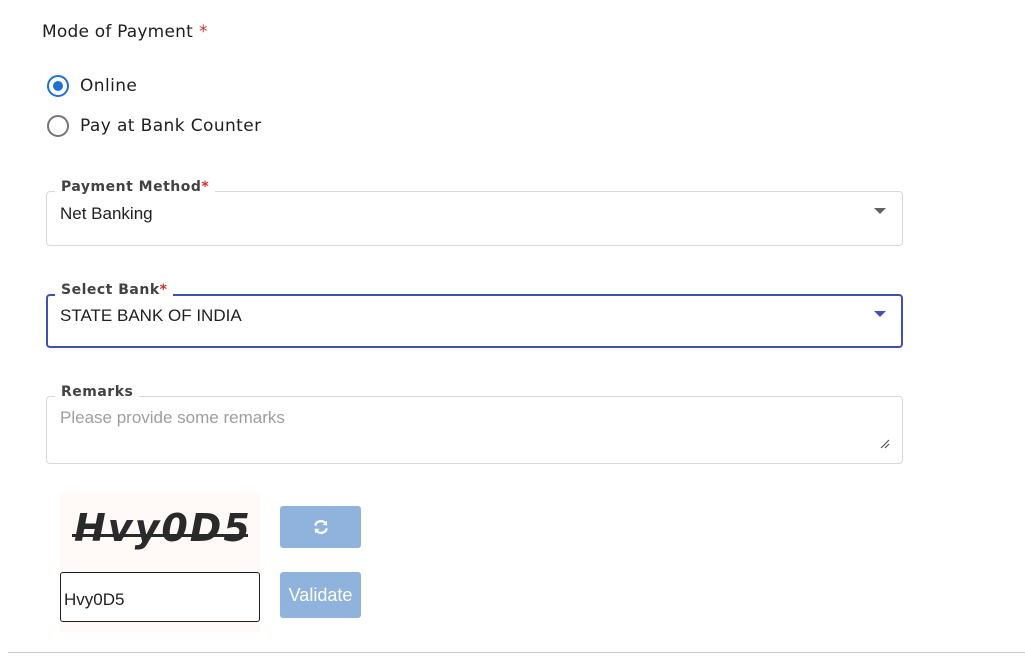 The height and width of the screenshot is (664, 1025). What do you see at coordinates (106, 213) in the screenshot?
I see `payment-method-value: Net Banking` at bounding box center [106, 213].